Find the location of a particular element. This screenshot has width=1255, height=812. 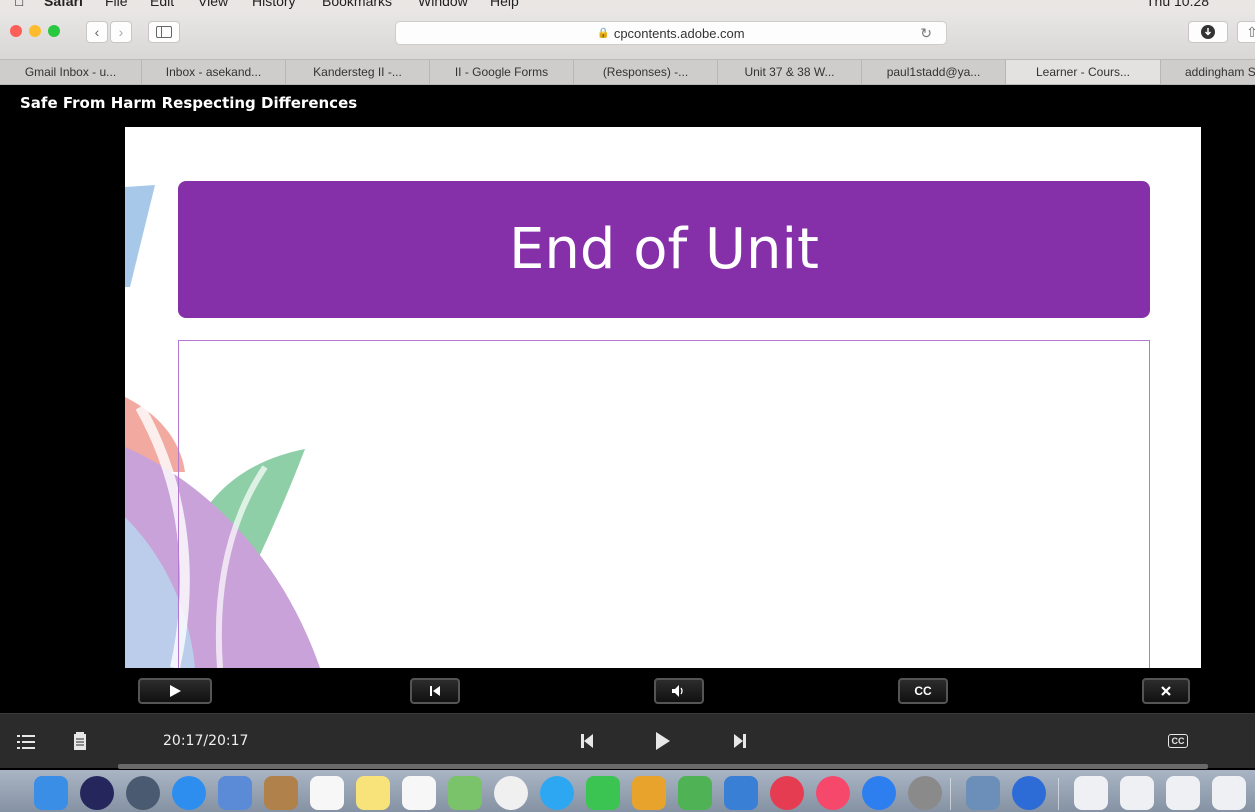

pages-icon is located at coordinates (649, 793).